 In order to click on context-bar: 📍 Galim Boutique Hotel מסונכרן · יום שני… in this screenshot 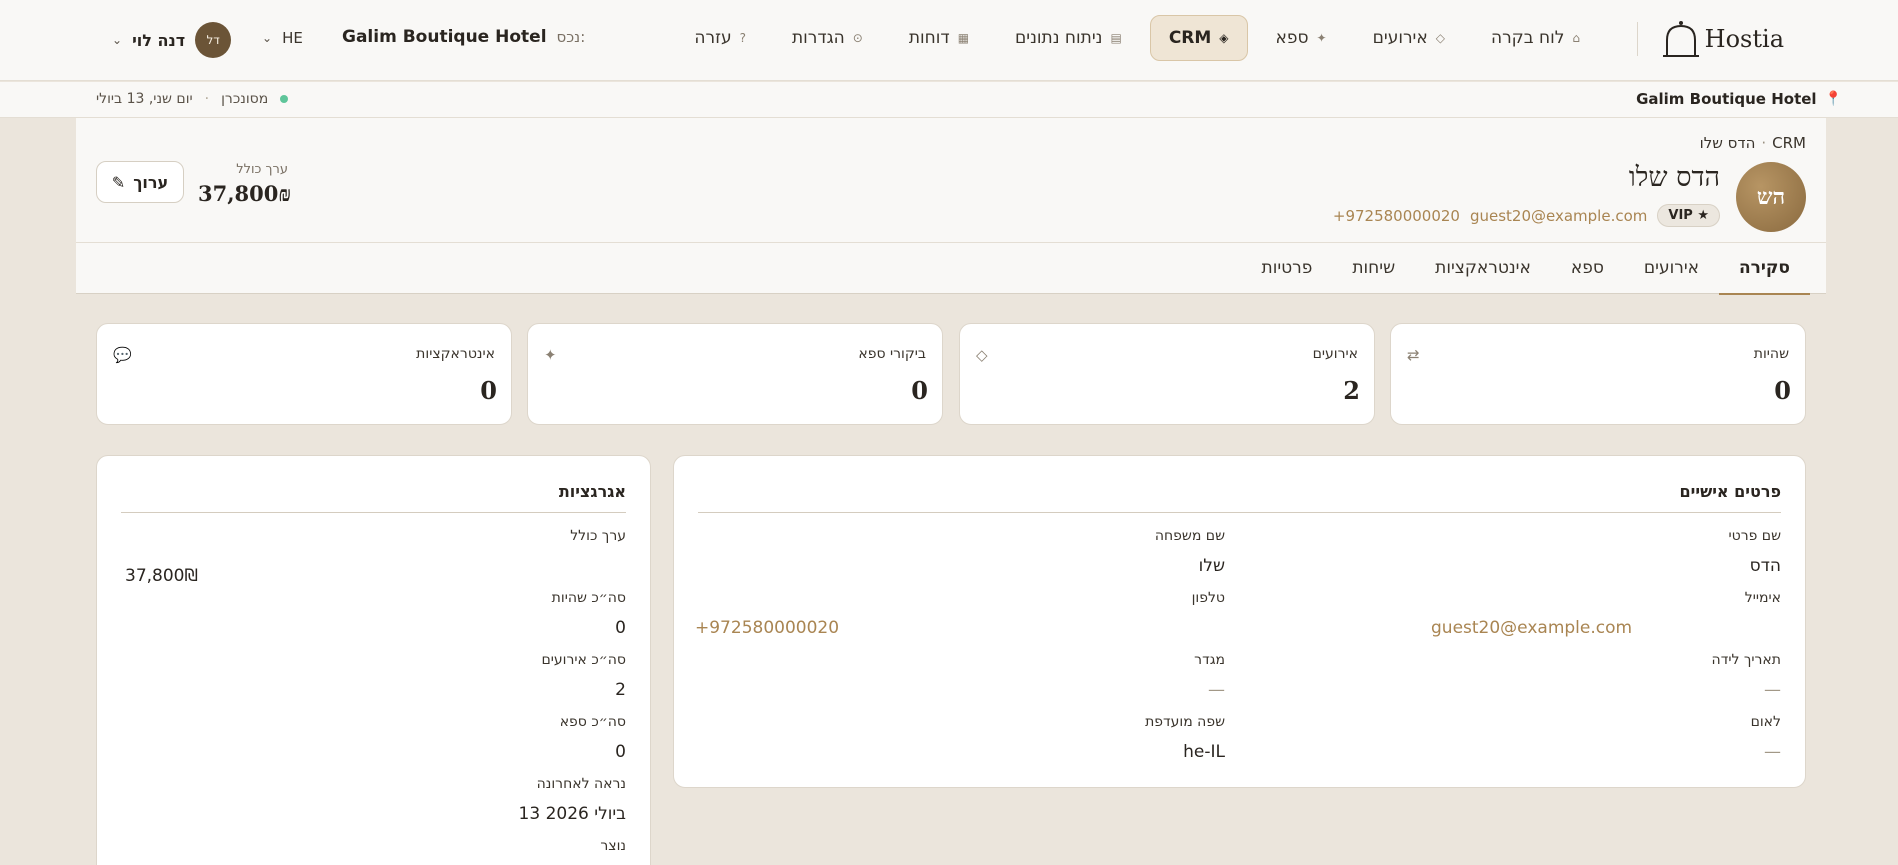, I will do `click(949, 100)`.